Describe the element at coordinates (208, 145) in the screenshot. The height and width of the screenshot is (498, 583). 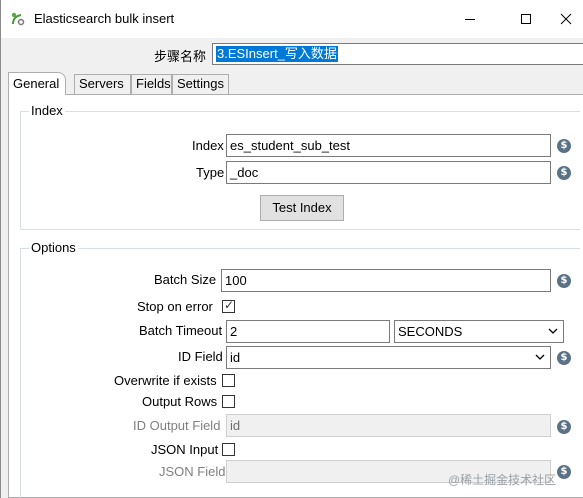
I see `index-label: Index` at that location.